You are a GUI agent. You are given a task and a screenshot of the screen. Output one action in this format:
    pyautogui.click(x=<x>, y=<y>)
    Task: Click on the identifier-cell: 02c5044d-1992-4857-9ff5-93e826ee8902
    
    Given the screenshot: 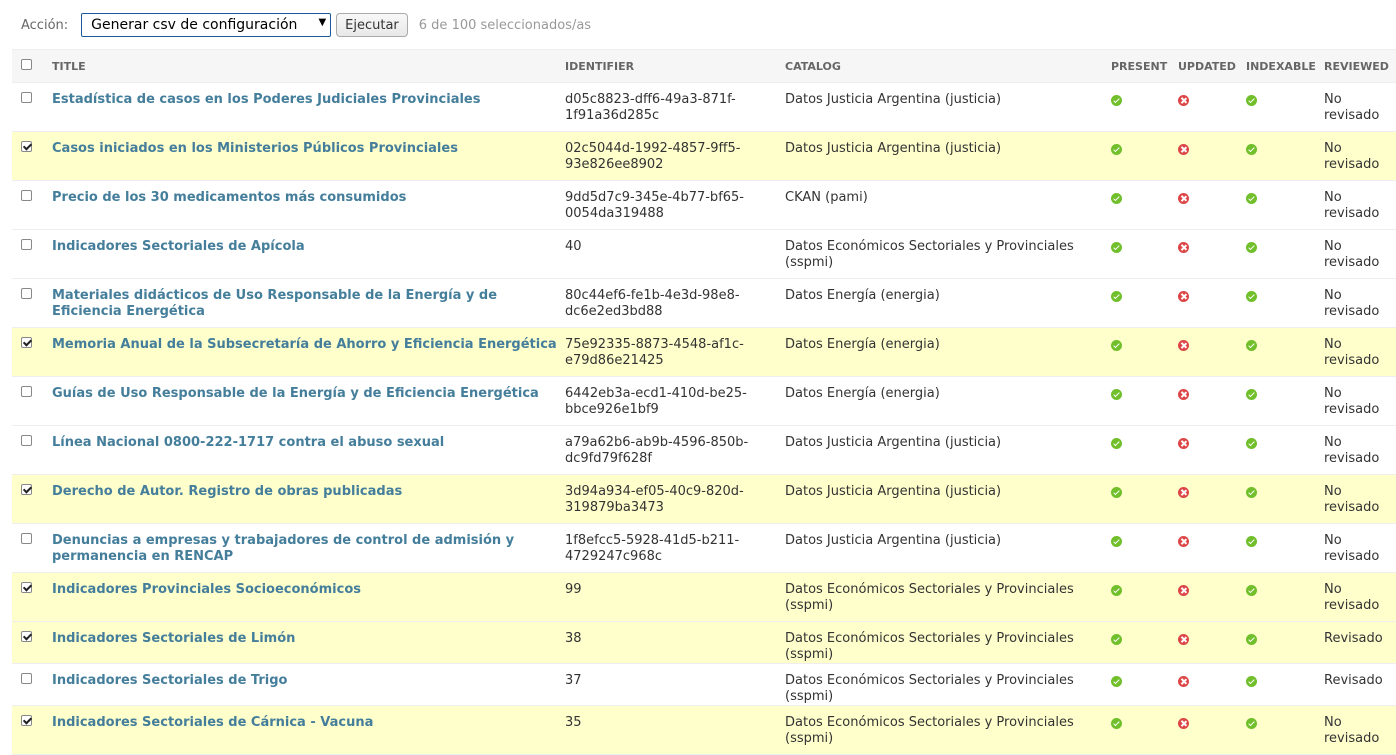 What is the action you would take?
    pyautogui.click(x=671, y=156)
    